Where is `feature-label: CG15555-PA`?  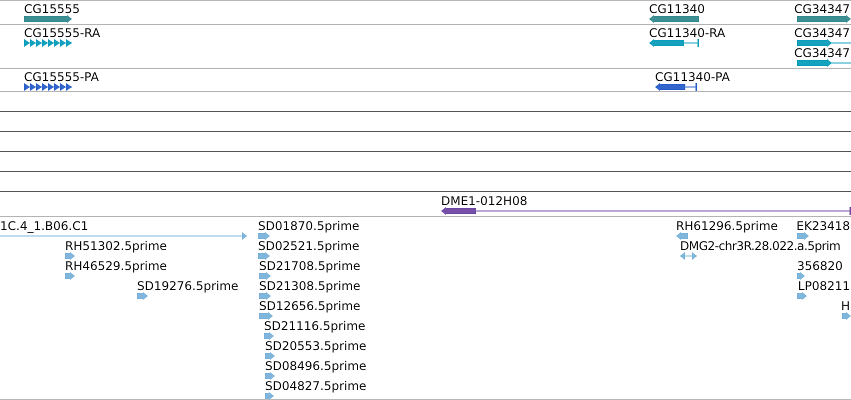 feature-label: CG15555-PA is located at coordinates (61, 77).